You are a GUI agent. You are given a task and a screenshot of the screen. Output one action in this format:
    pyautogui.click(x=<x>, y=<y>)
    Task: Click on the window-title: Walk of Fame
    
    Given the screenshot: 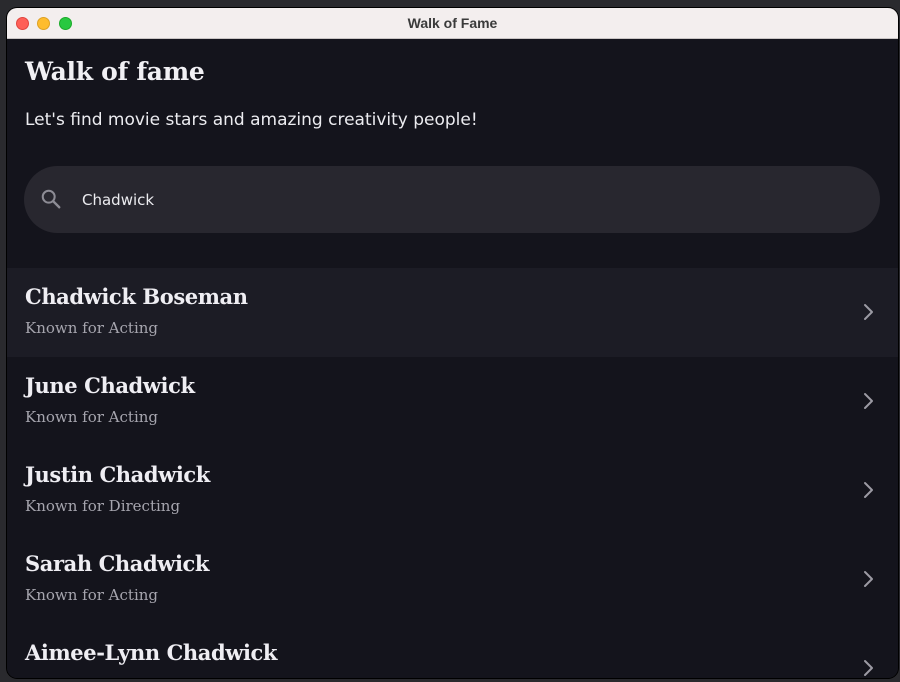 What is the action you would take?
    pyautogui.click(x=452, y=23)
    